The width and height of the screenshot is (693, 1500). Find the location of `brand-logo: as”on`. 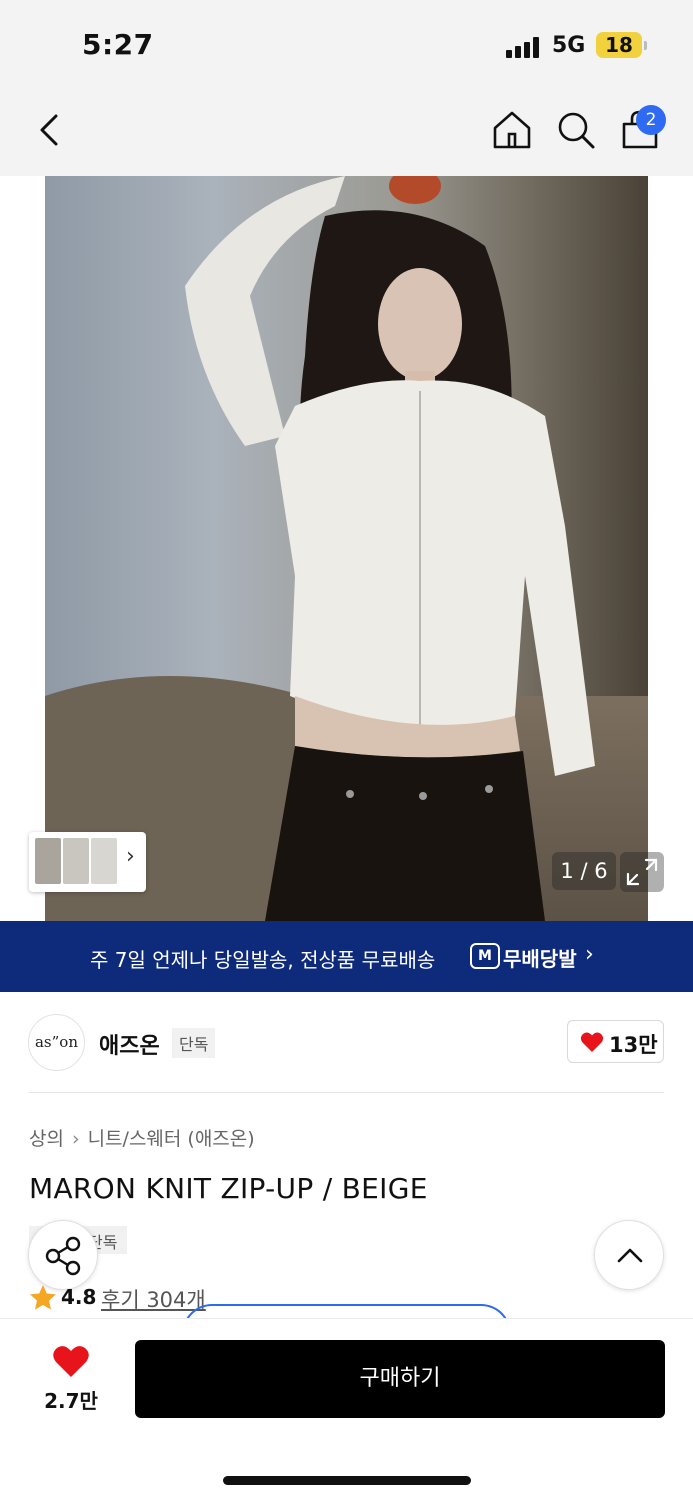

brand-logo: as”on is located at coordinates (56, 1042).